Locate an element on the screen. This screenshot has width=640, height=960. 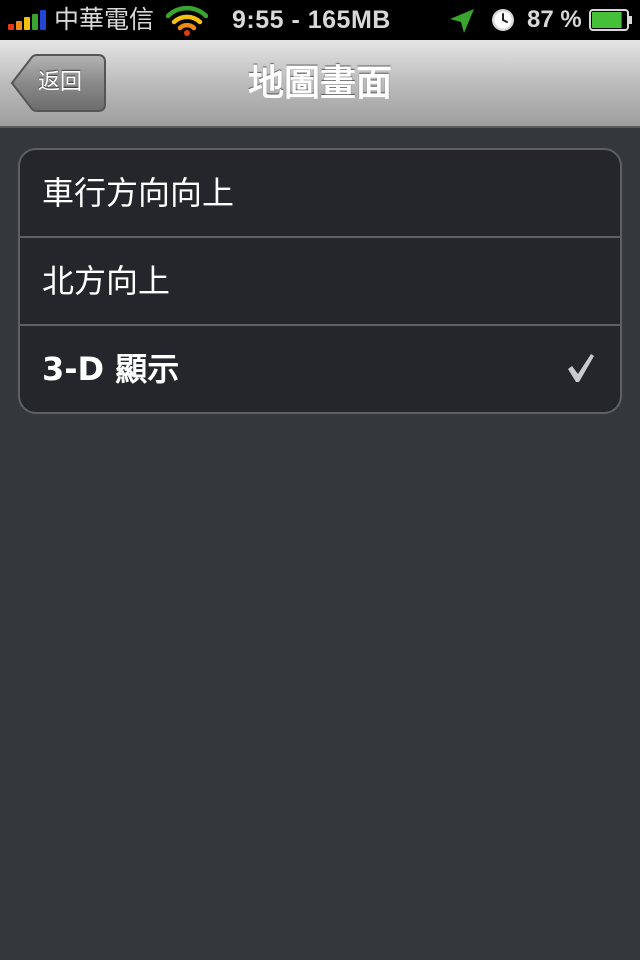
back-button: 返回 is located at coordinates (58, 83).